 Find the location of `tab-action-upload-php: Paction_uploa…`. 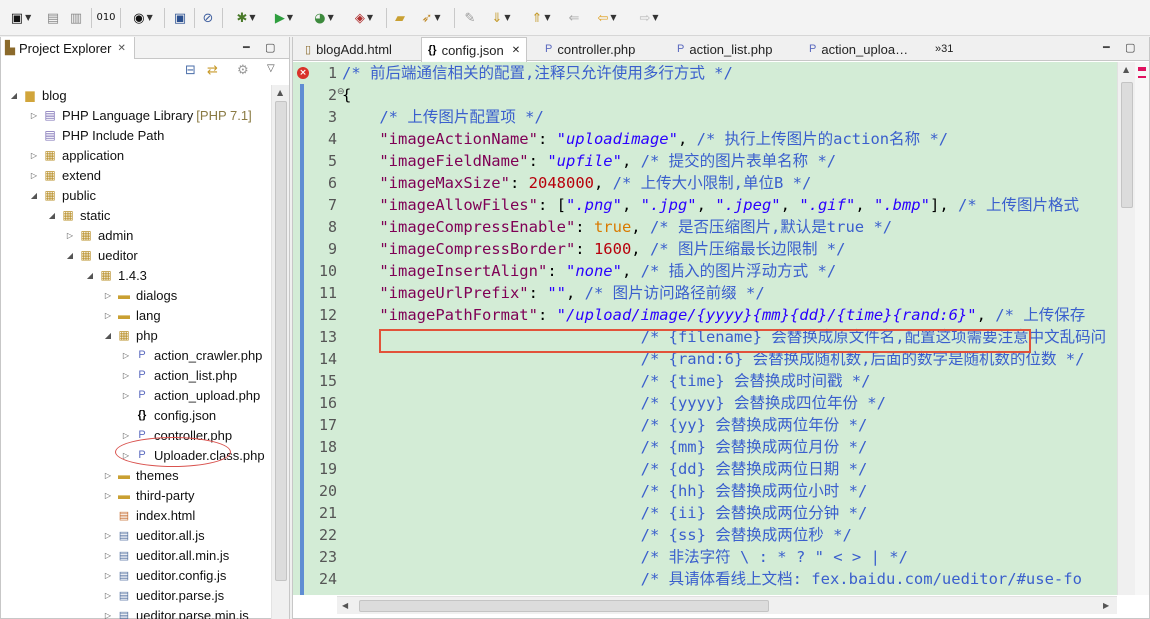

tab-action-upload-php: Paction_uploa… is located at coordinates (858, 49).